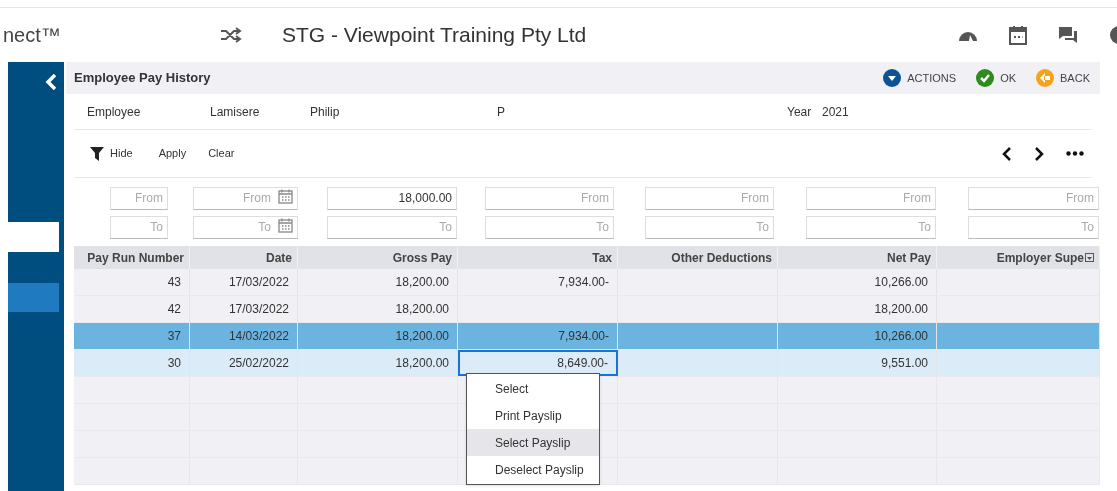 This screenshot has height=491, width=1117. Describe the element at coordinates (533, 415) in the screenshot. I see `menu-item: Print Payslip` at that location.